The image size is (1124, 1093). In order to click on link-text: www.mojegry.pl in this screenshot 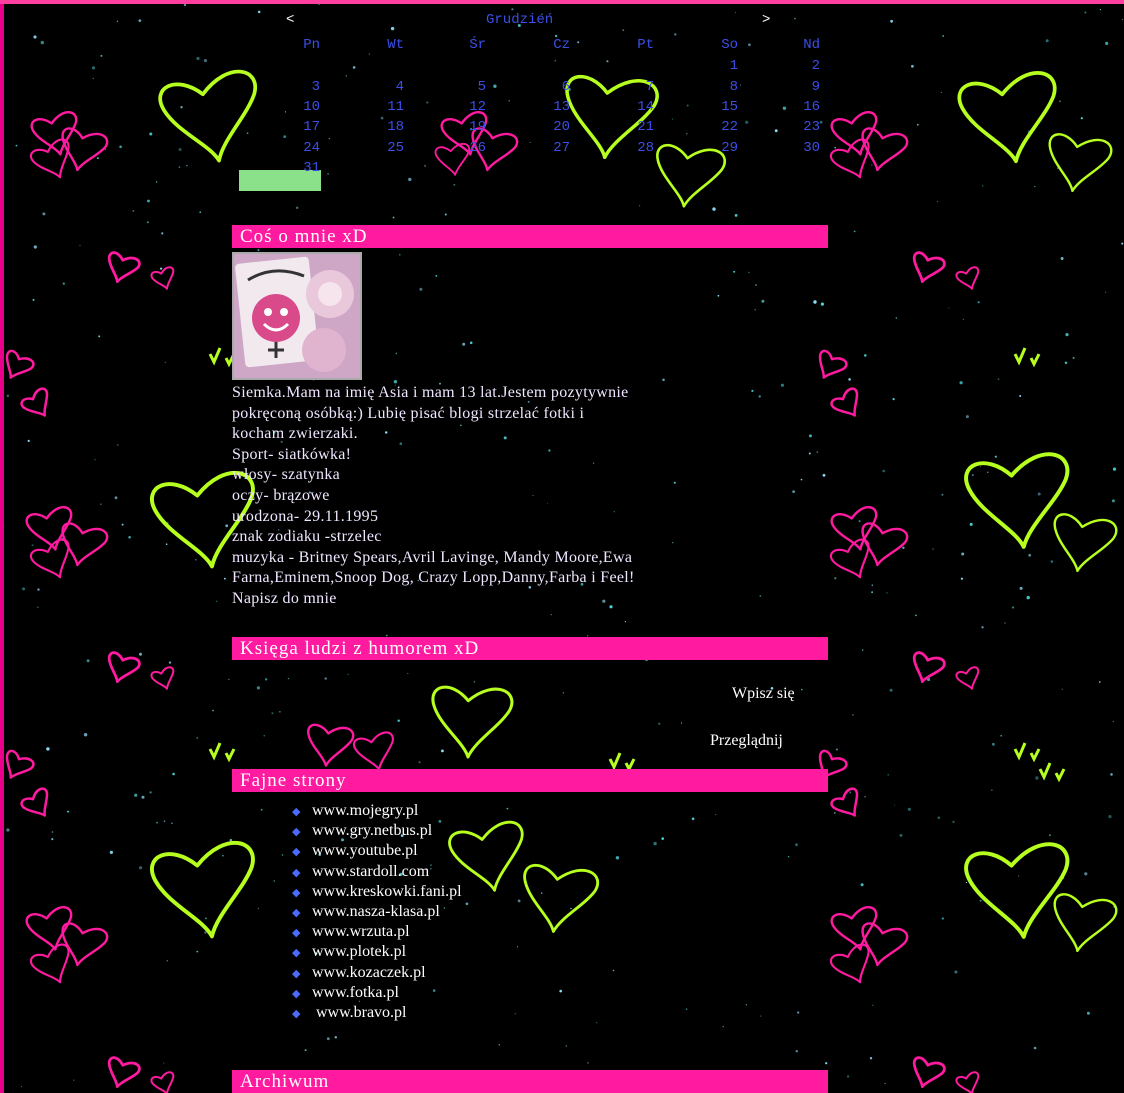, I will do `click(365, 810)`.